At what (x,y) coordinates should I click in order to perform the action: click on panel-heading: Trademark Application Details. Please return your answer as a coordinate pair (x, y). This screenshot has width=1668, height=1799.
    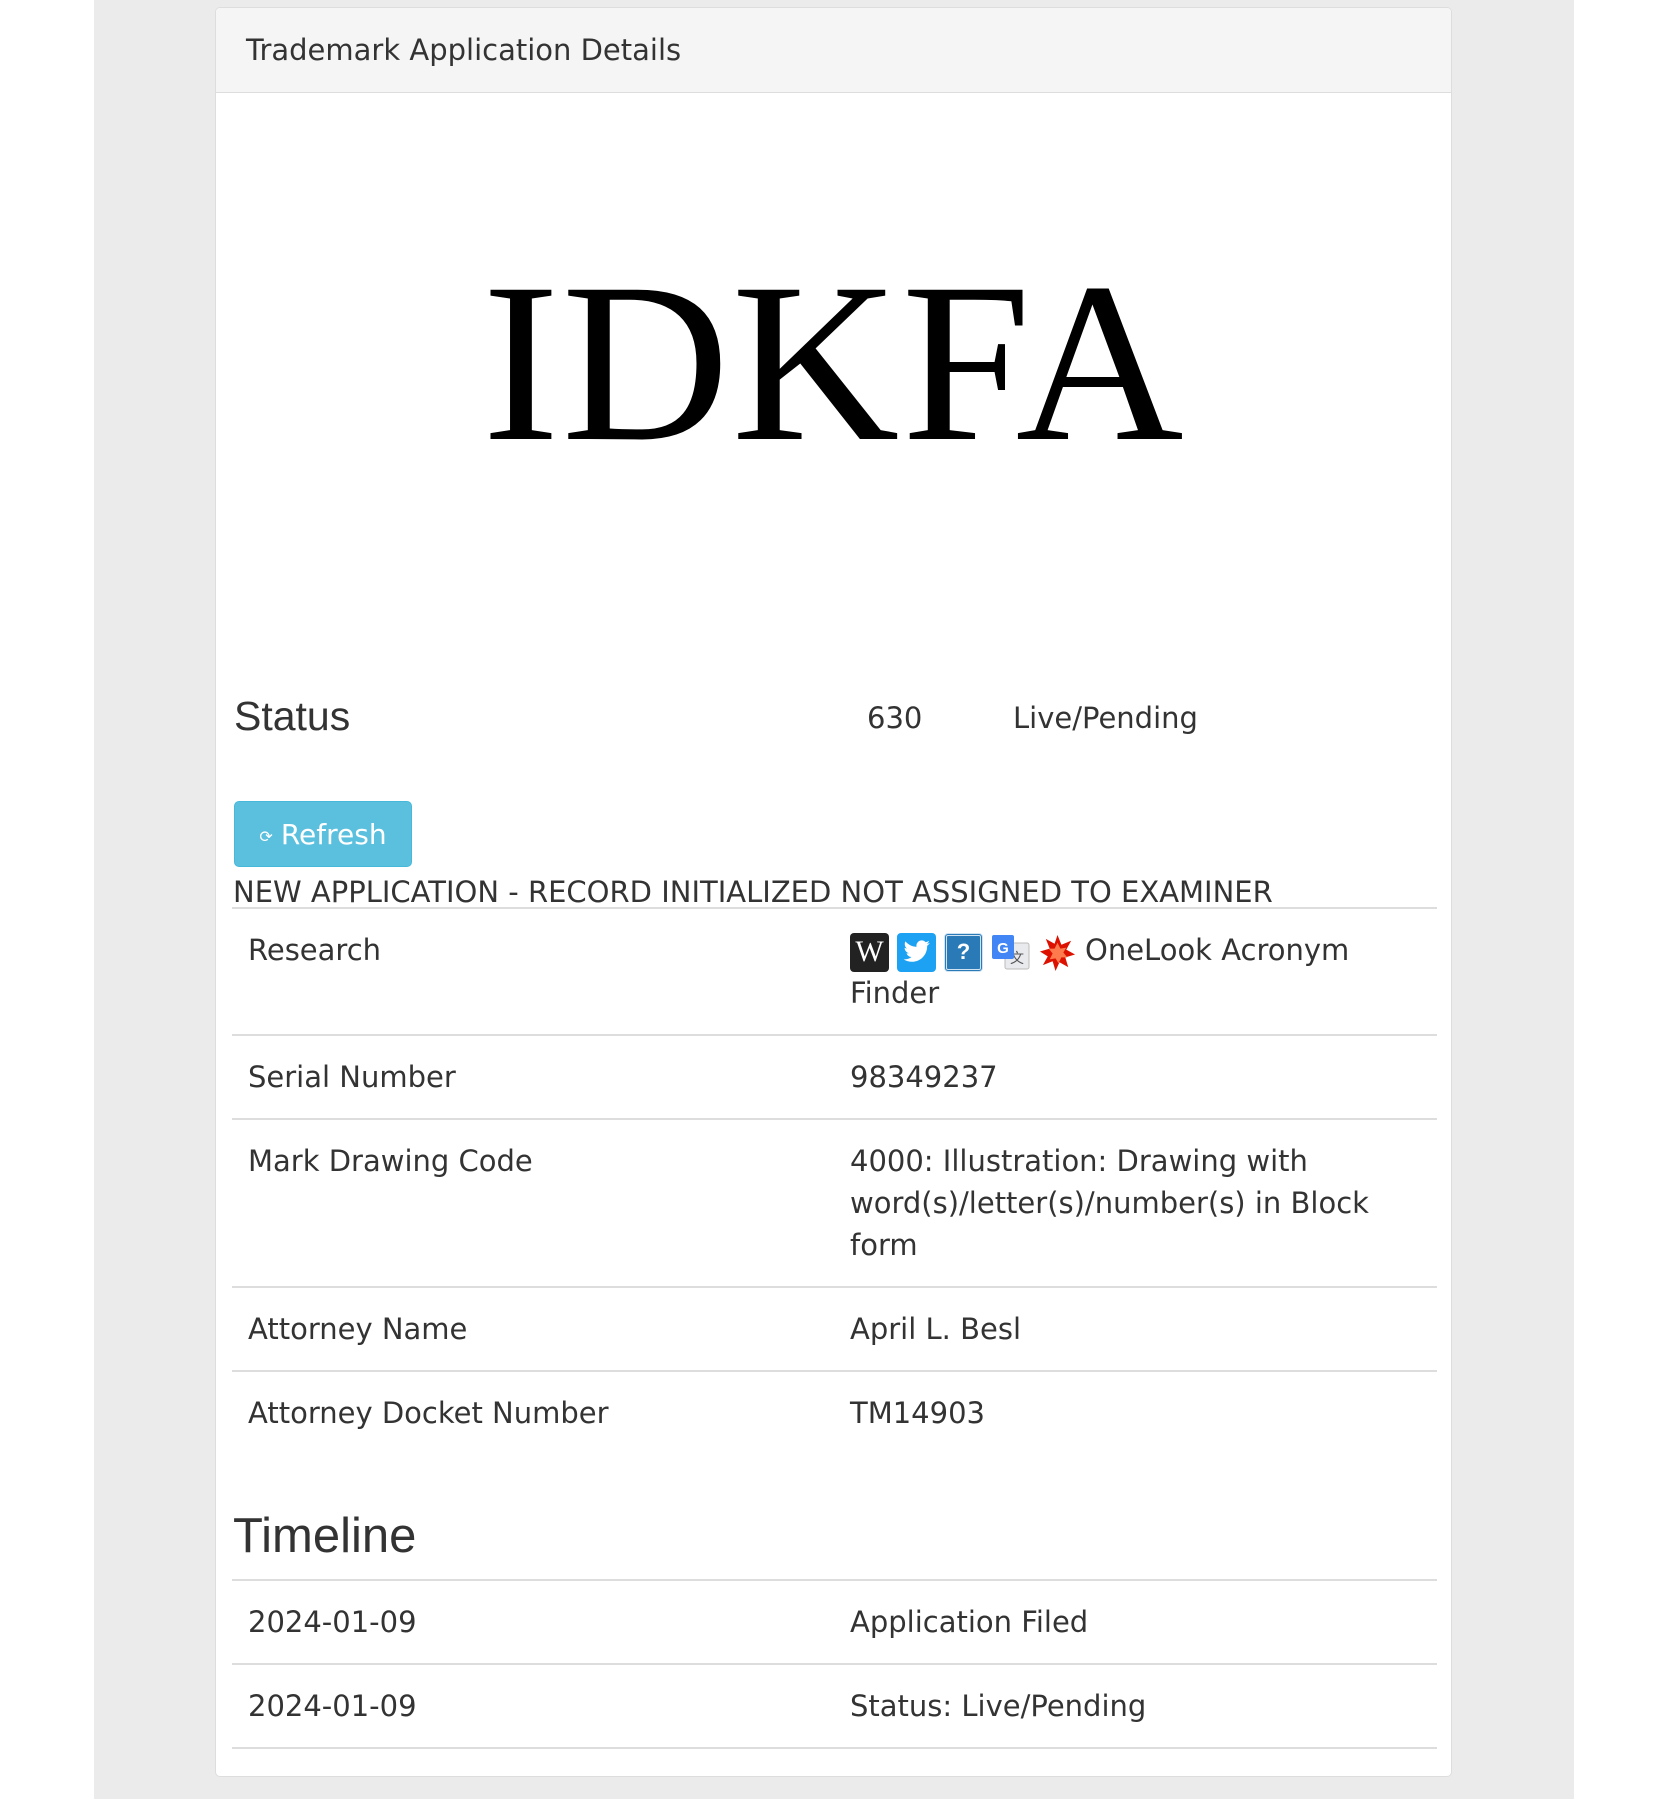
    Looking at the image, I should click on (833, 50).